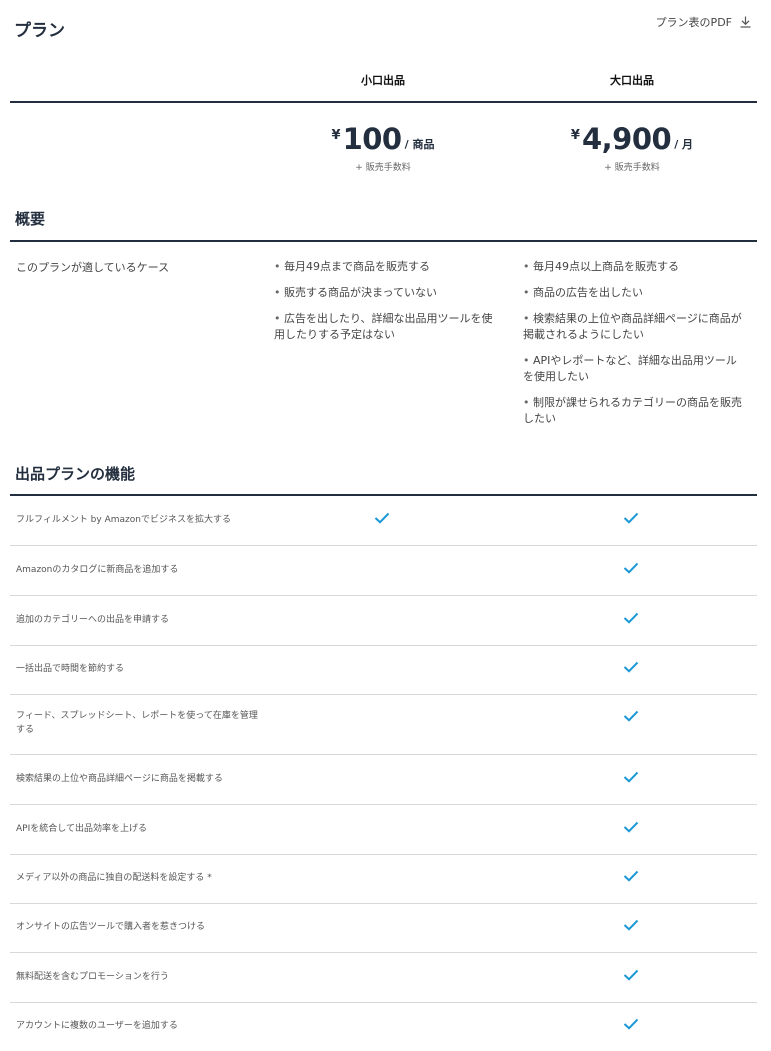 The image size is (771, 1051). What do you see at coordinates (383, 879) in the screenshot?
I see `table-row: メディア以外の商品に独自の配送料を設定する *` at bounding box center [383, 879].